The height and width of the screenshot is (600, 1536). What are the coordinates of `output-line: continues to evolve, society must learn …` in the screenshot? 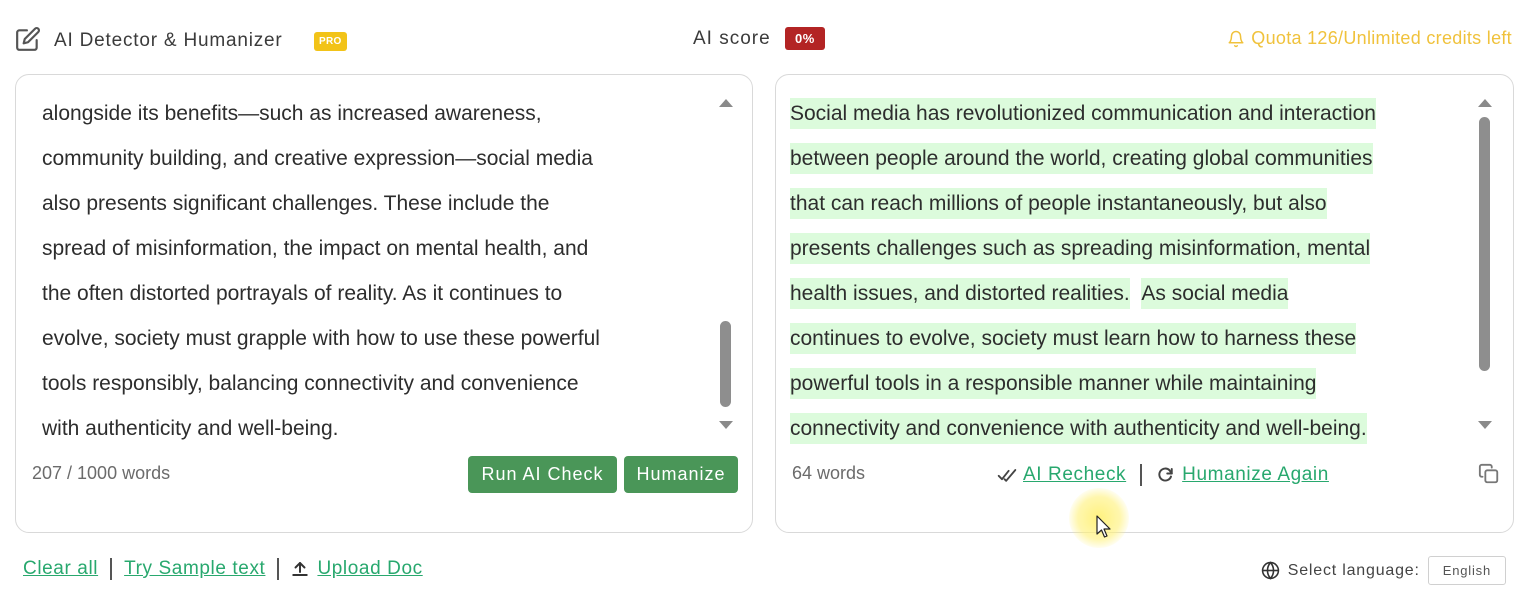 It's located at (1126, 338).